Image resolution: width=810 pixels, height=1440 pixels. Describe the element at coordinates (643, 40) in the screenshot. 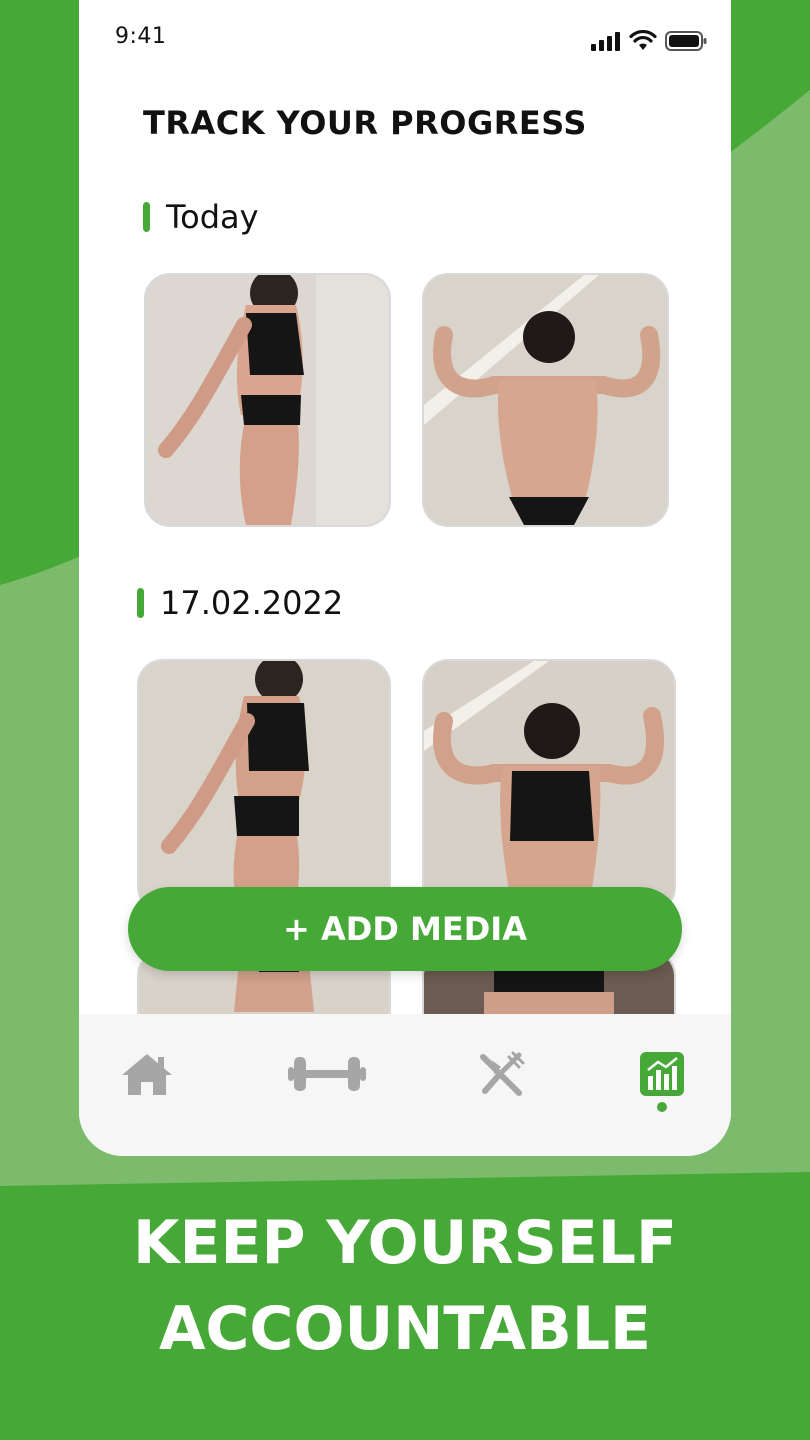

I see `wifi-icon` at that location.